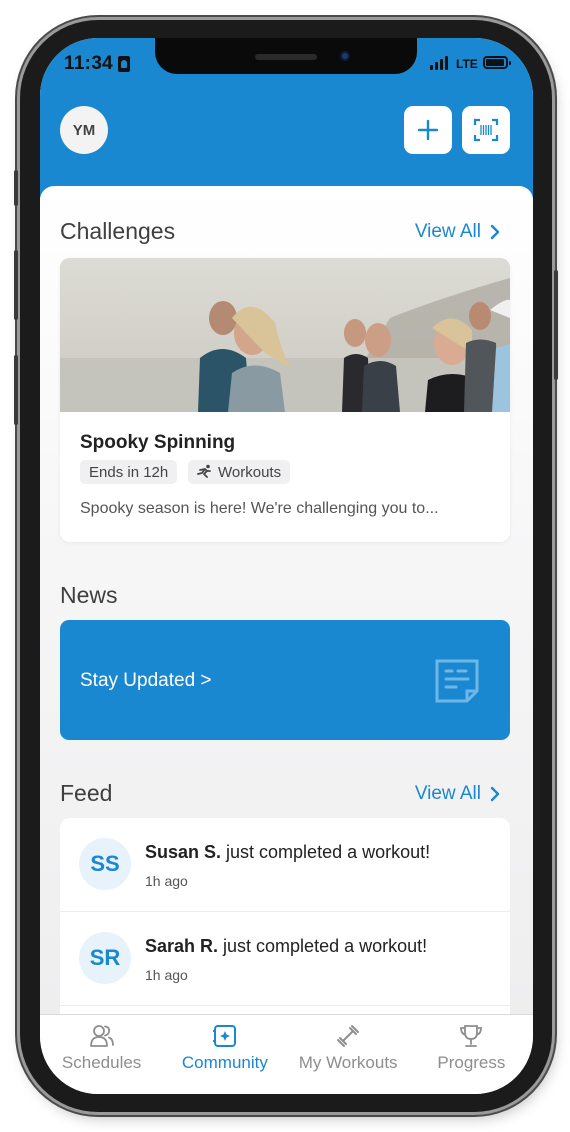  I want to click on volume-up-button, so click(16, 285).